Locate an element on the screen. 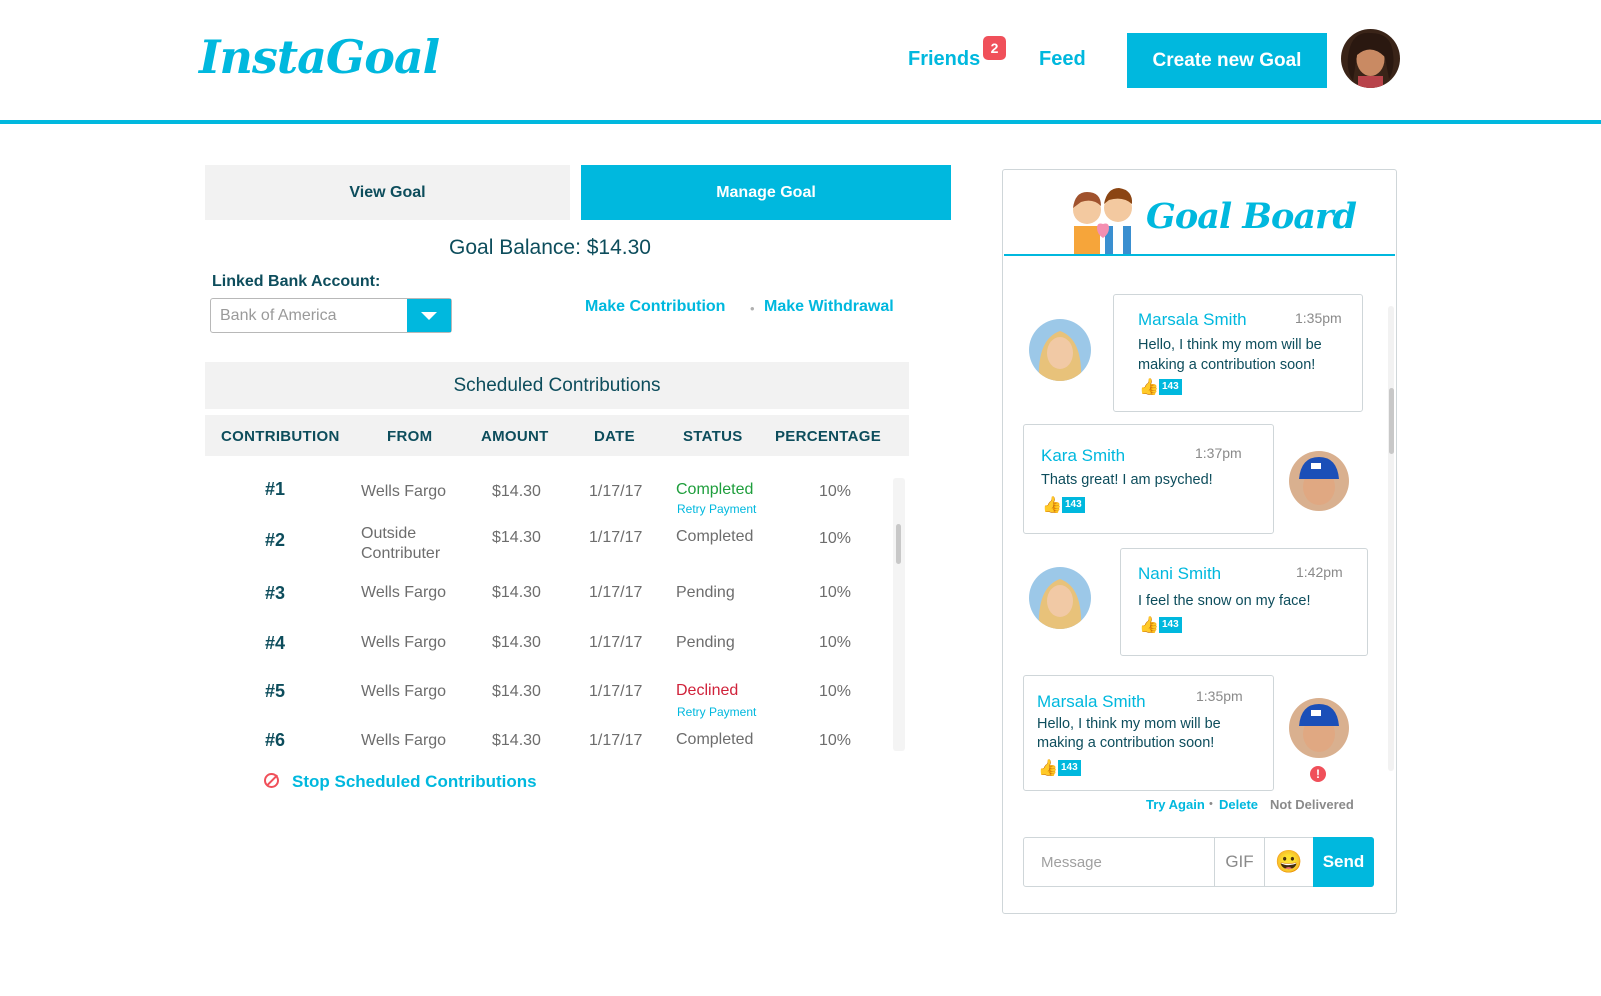  gif-icon: GIF is located at coordinates (1239, 862).